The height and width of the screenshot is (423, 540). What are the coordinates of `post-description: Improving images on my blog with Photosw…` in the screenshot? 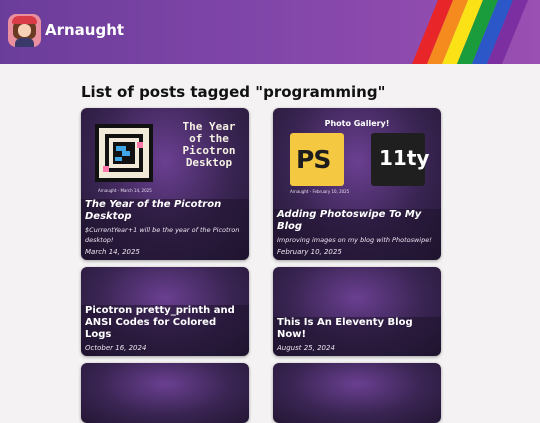 It's located at (354, 240).